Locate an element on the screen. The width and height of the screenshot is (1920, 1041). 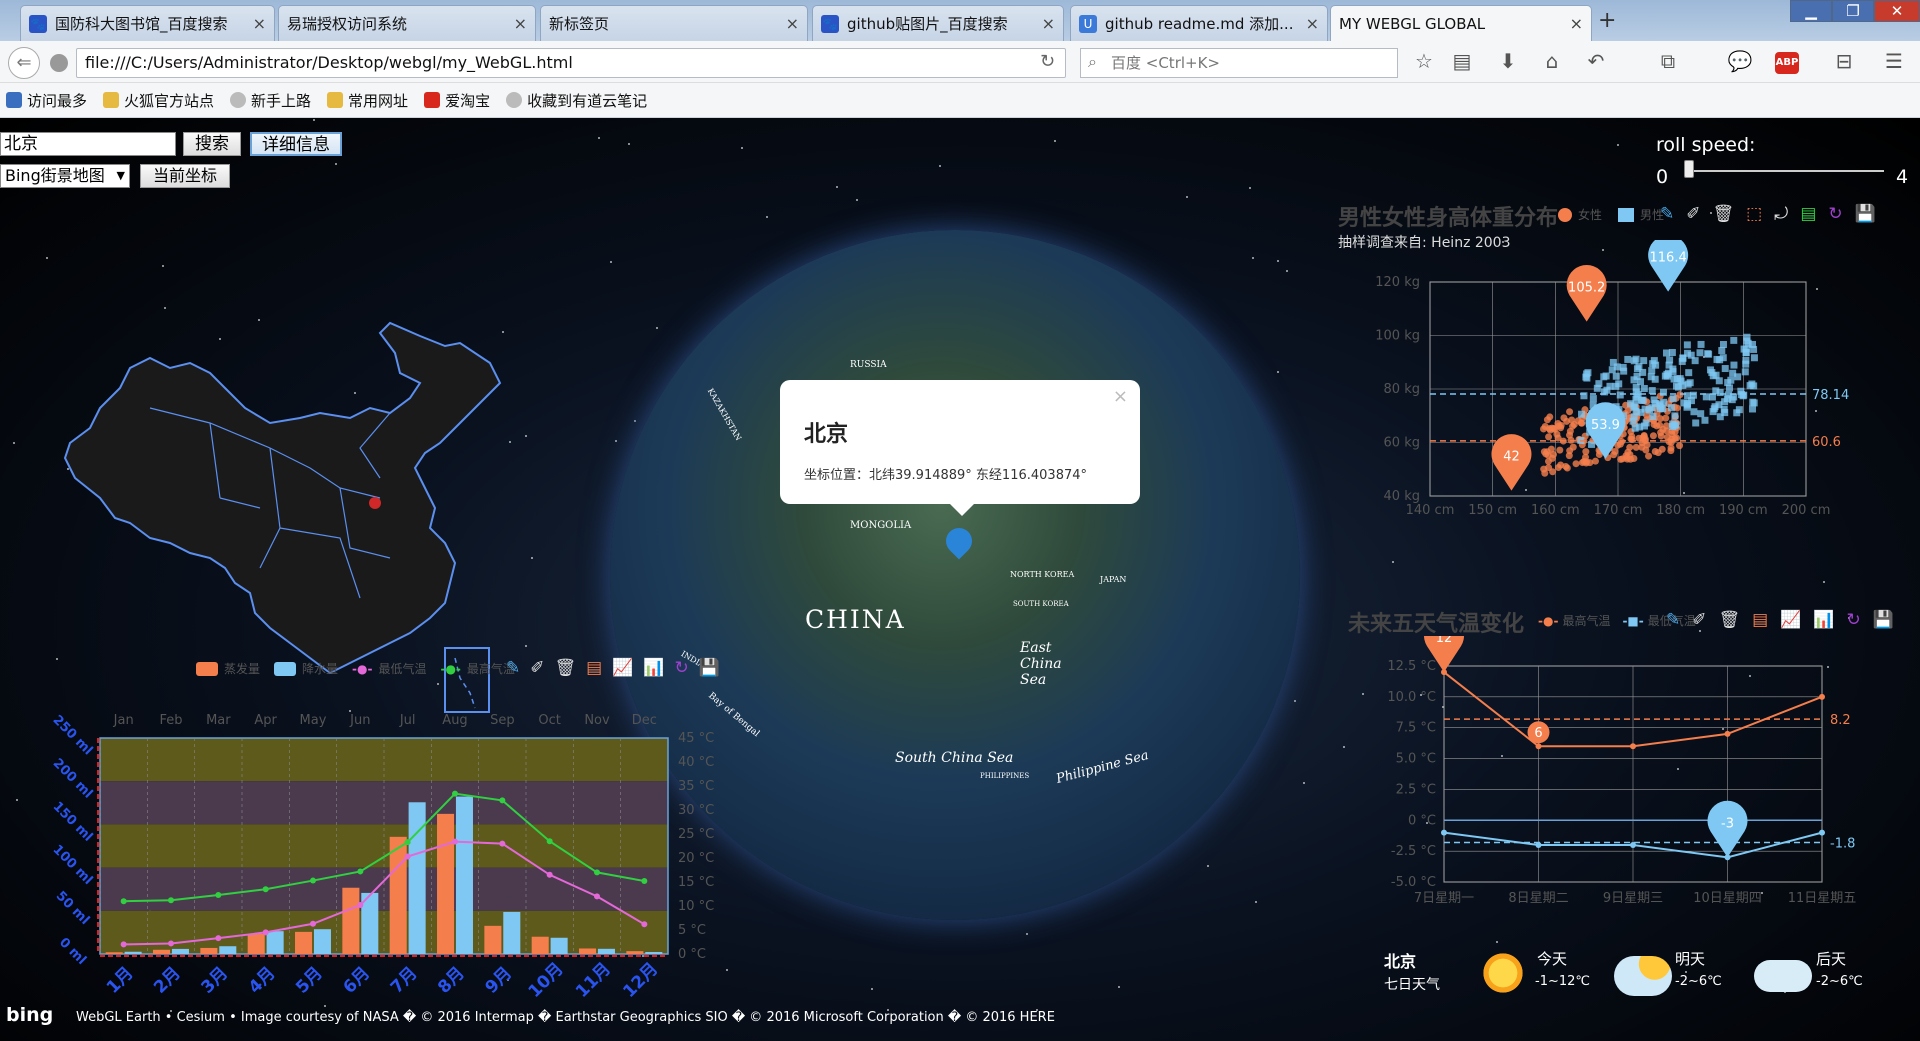
tab-label: 国防科大图书馆_百度搜索 is located at coordinates (141, 24).